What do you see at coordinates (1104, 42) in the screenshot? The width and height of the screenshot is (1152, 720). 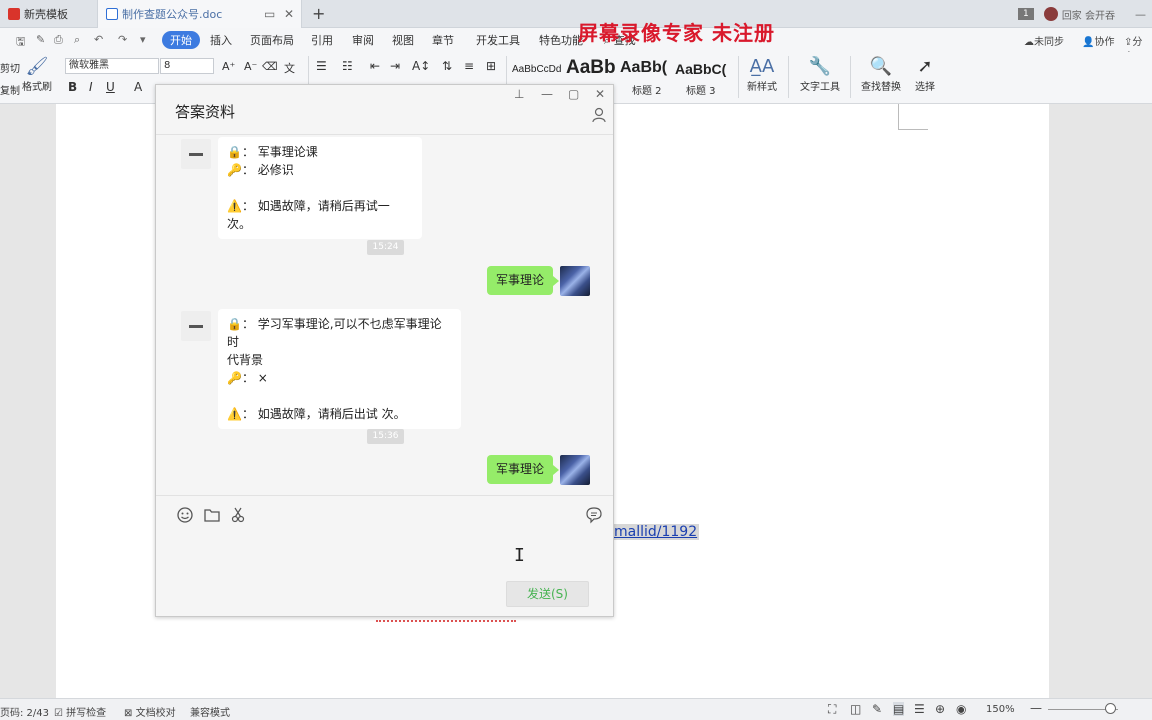 I see `collab-label: 协作` at bounding box center [1104, 42].